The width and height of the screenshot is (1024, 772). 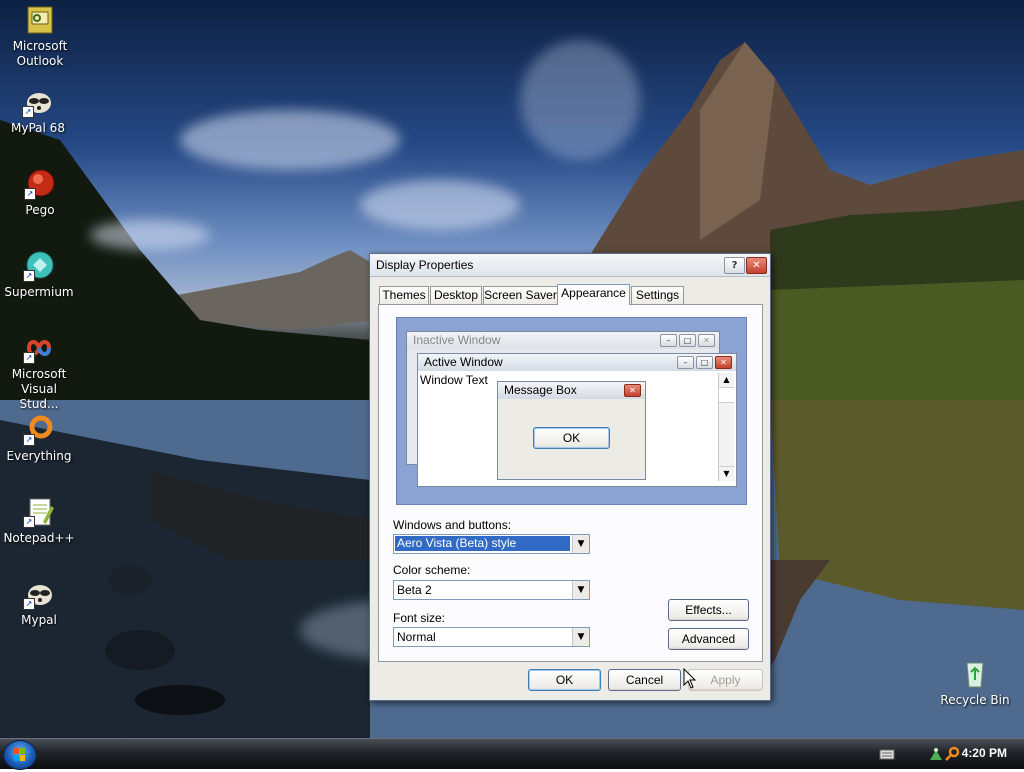 I want to click on mouse-cursor-icon, so click(x=690, y=678).